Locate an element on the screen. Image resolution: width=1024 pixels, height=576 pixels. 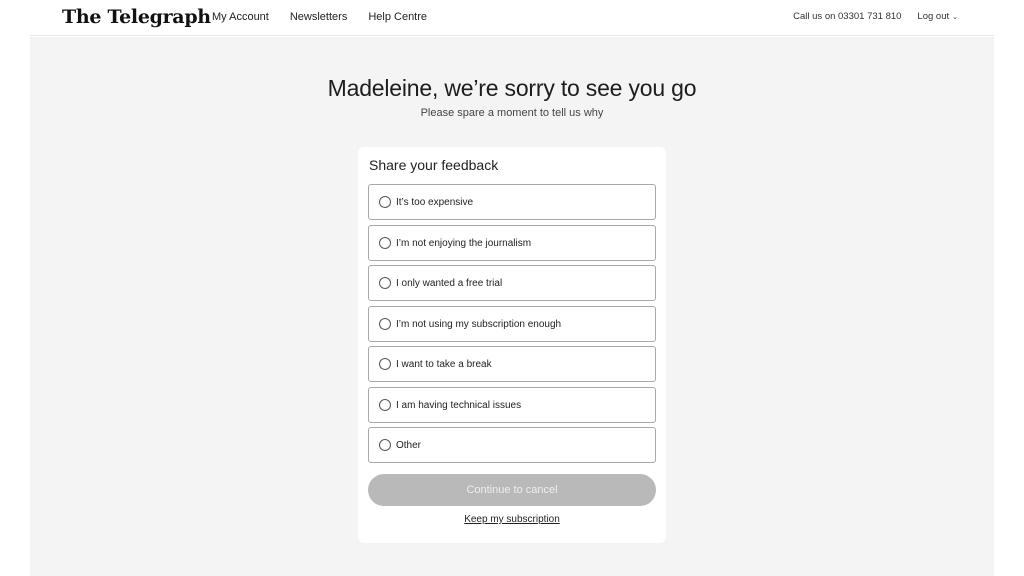
option-label: It’s too expensive is located at coordinates (435, 202).